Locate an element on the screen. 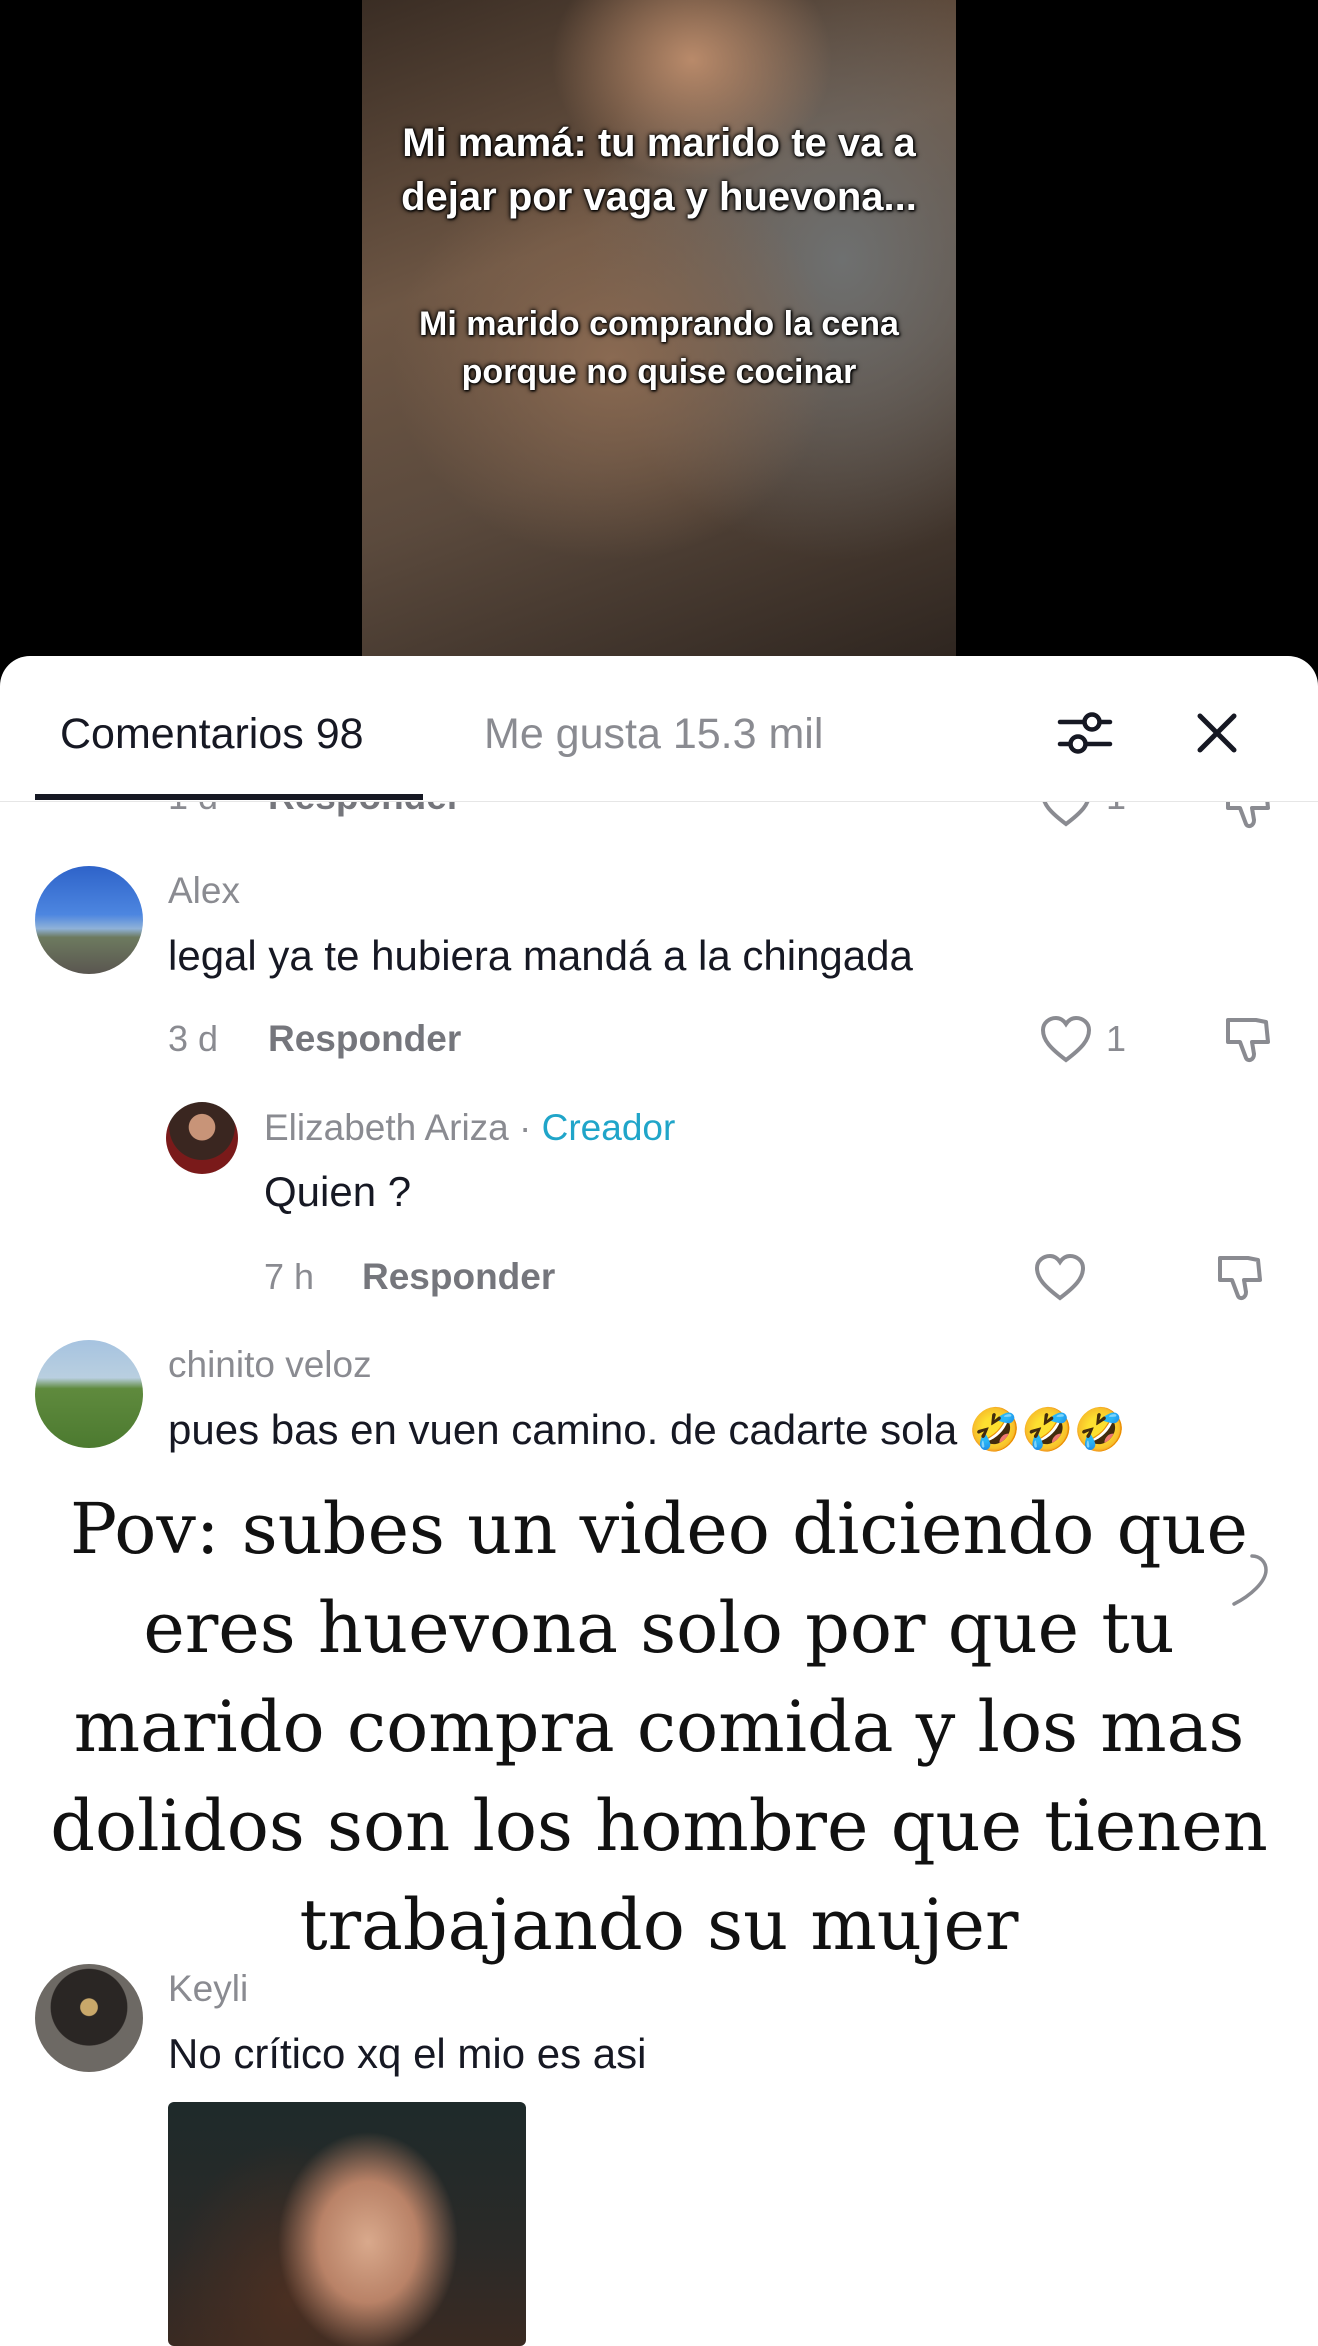 The image size is (1318, 2346). tab-bar: Comentarios 98 Me gusta 15.3 mil is located at coordinates (659, 729).